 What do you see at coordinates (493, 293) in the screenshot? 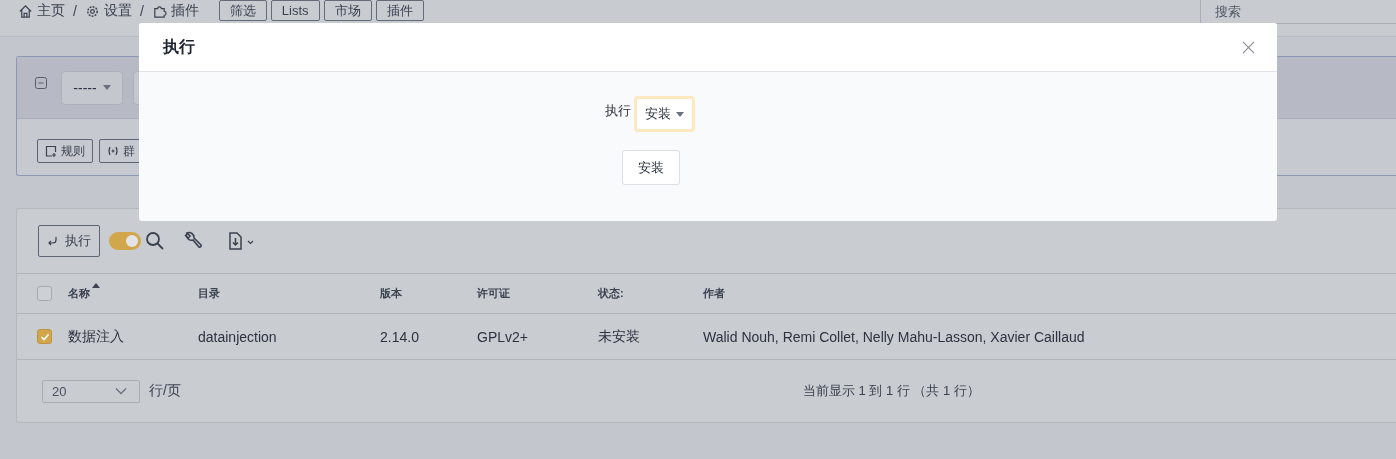
I see `column-header: 许可证` at bounding box center [493, 293].